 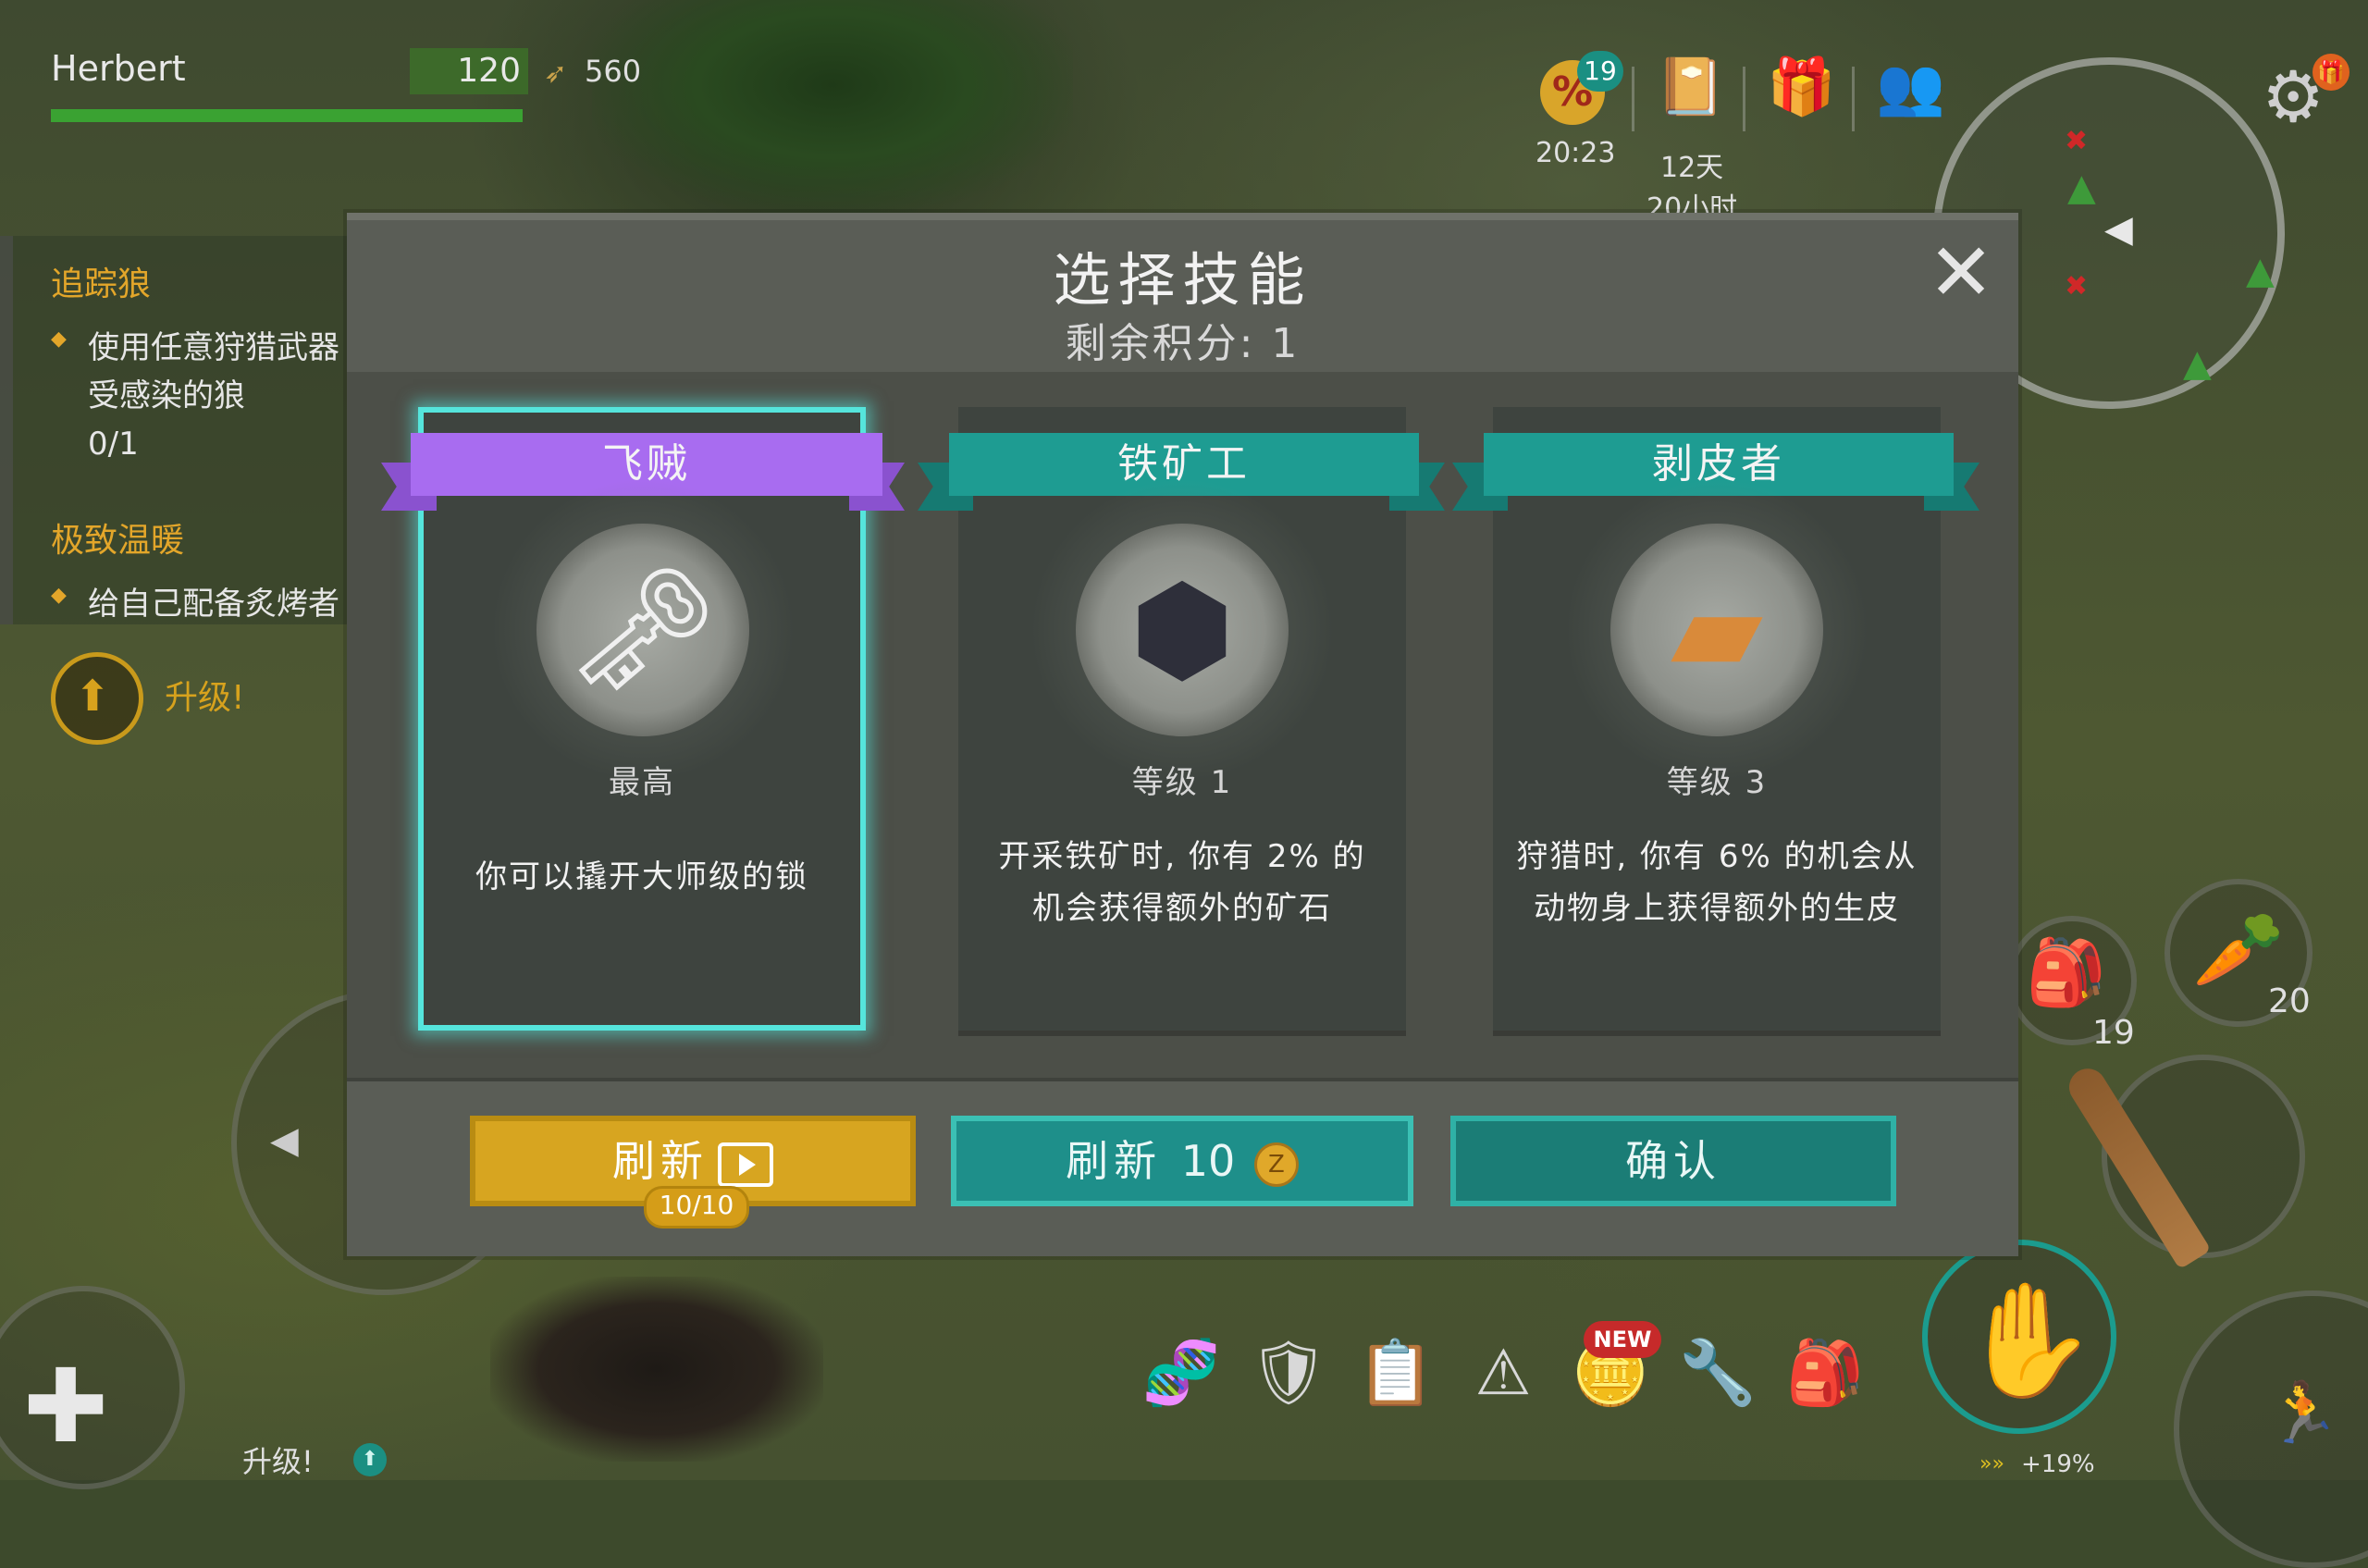 I want to click on refresh-ad-counter: 10/10, so click(x=697, y=1207).